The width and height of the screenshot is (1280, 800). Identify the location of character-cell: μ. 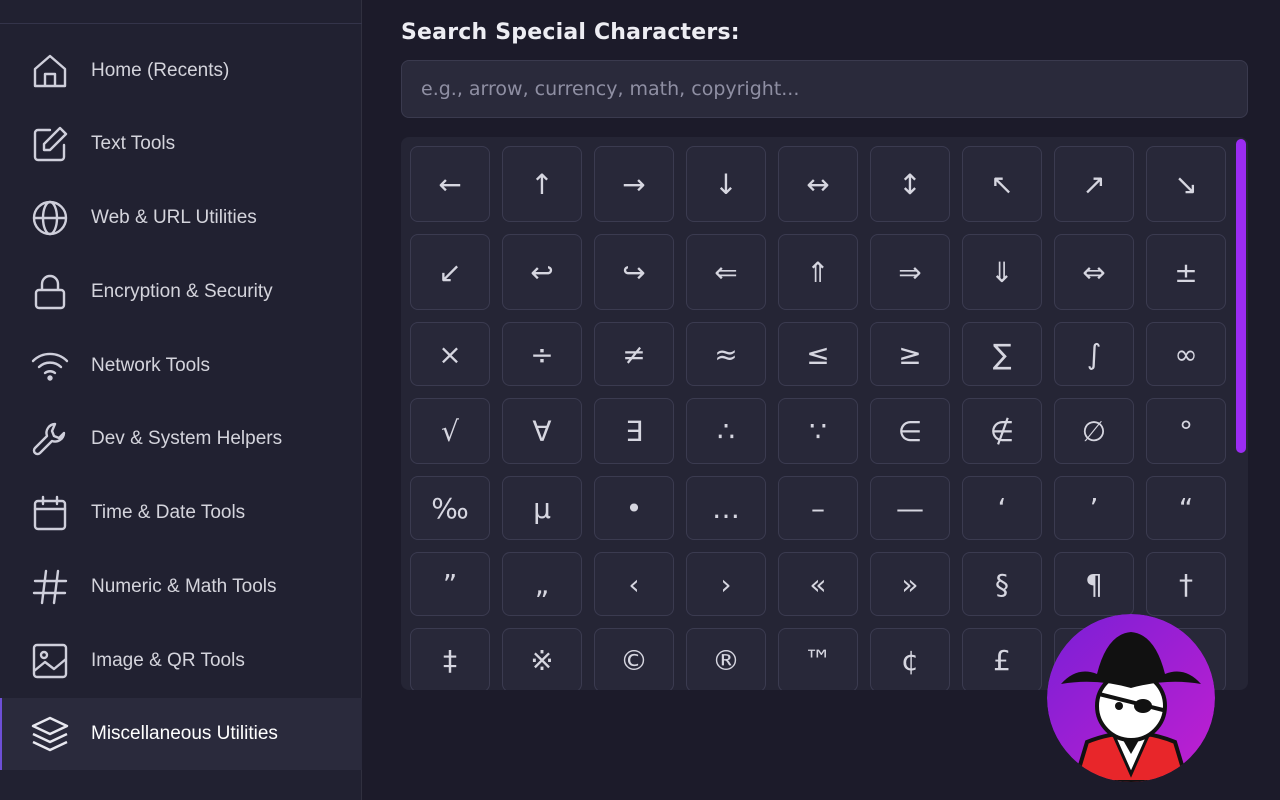
(542, 508).